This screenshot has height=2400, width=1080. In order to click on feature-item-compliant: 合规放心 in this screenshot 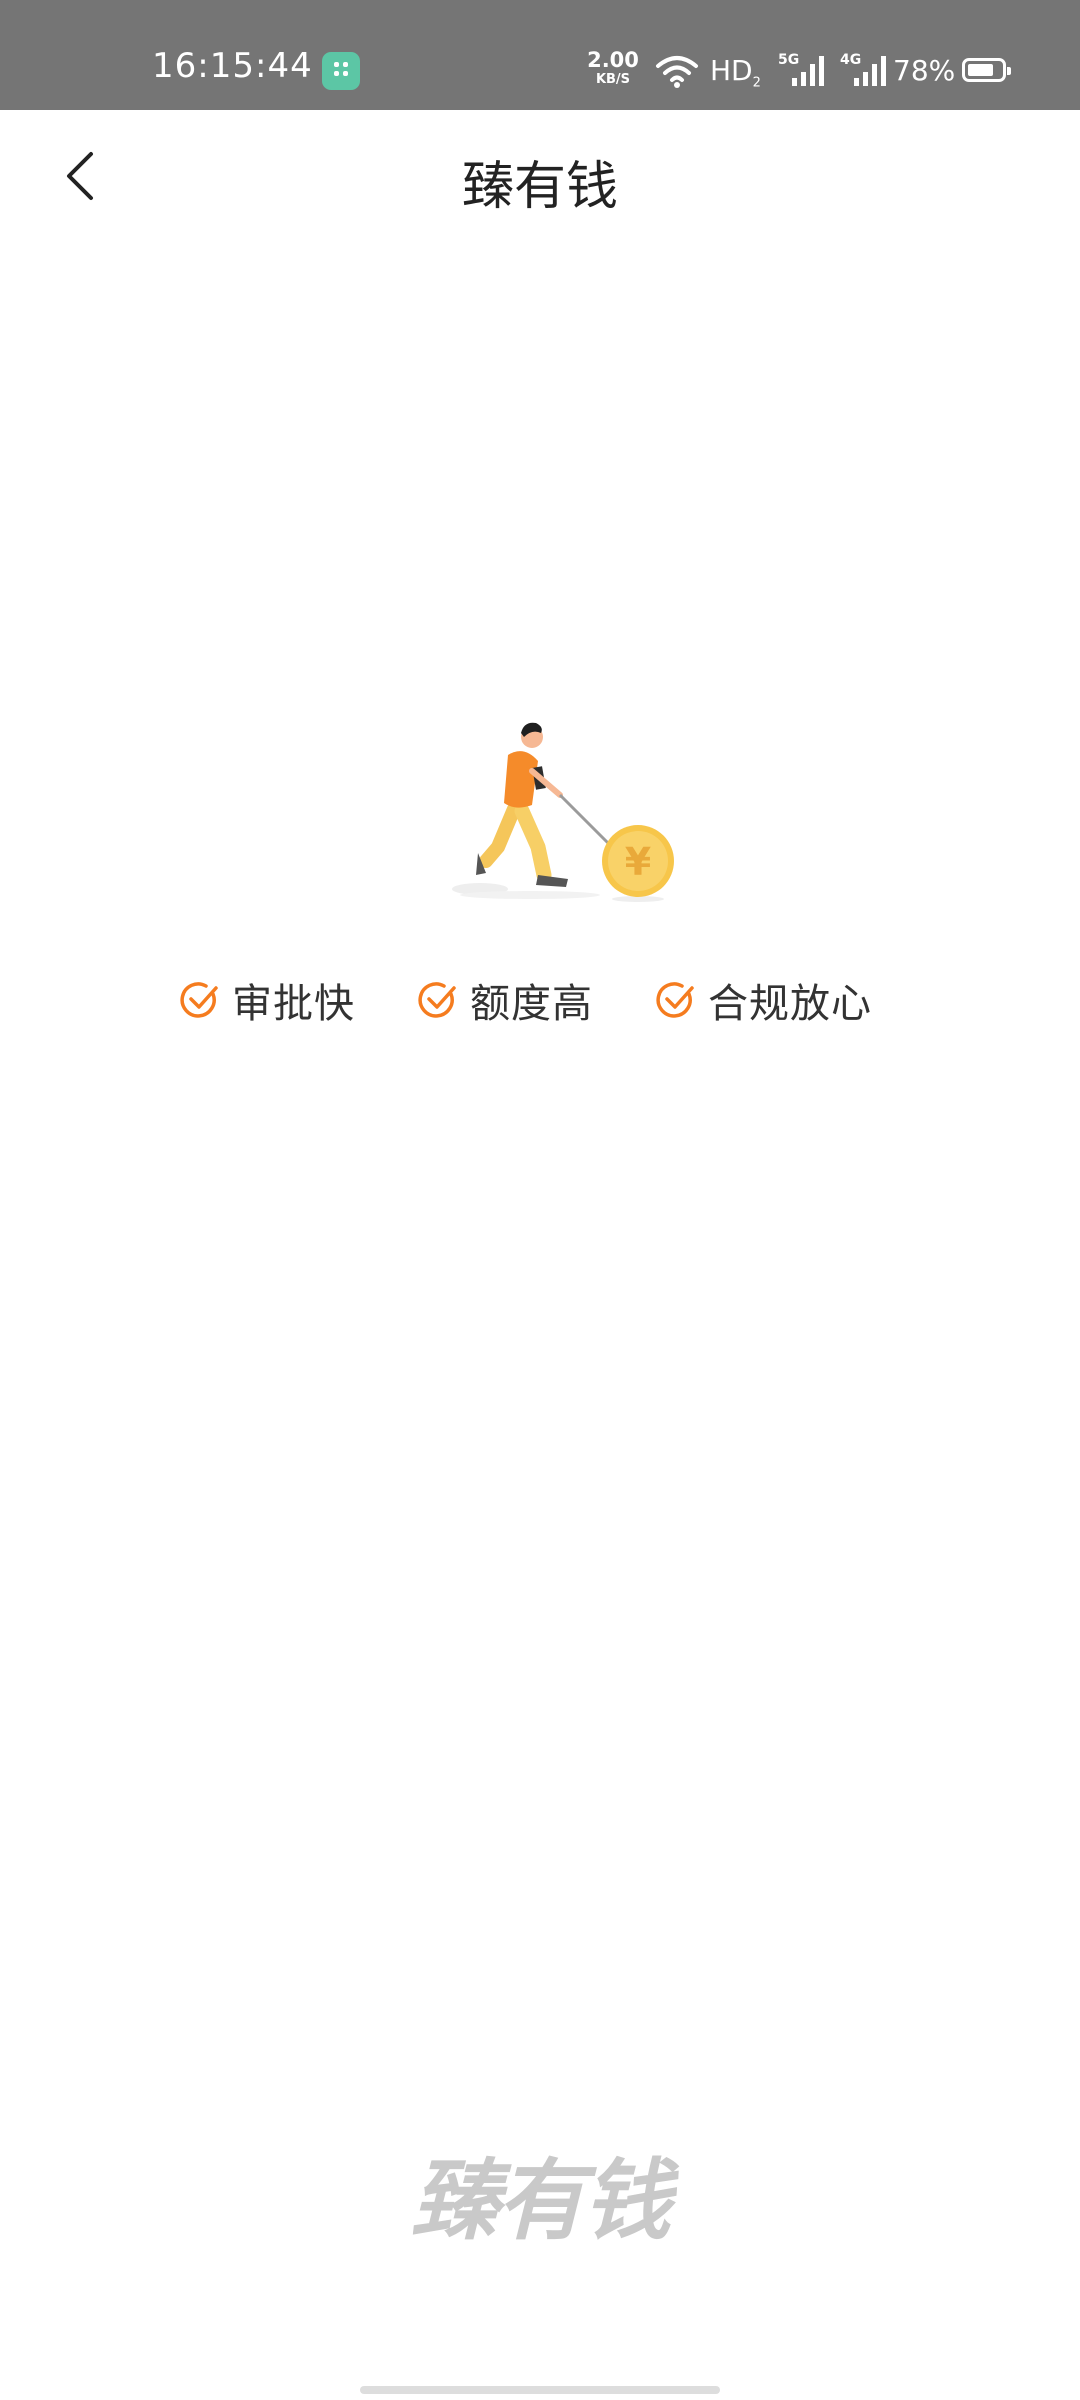, I will do `click(764, 1000)`.